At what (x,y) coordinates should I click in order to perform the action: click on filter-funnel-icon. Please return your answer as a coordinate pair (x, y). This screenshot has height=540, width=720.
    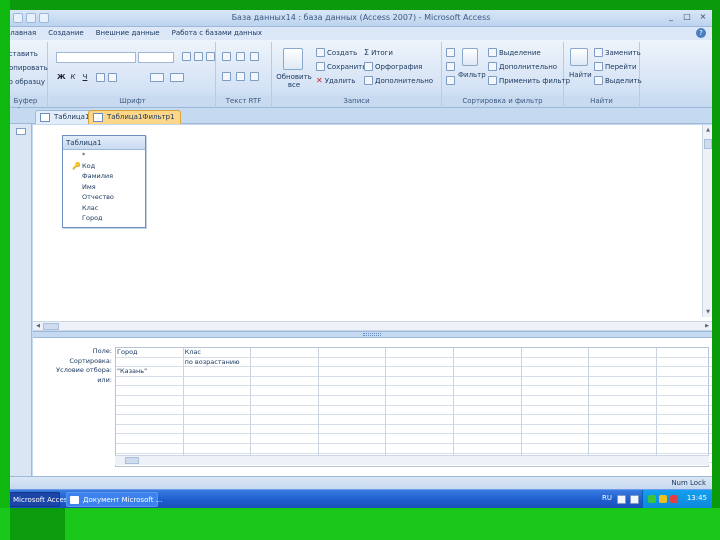
    Looking at the image, I should click on (470, 57).